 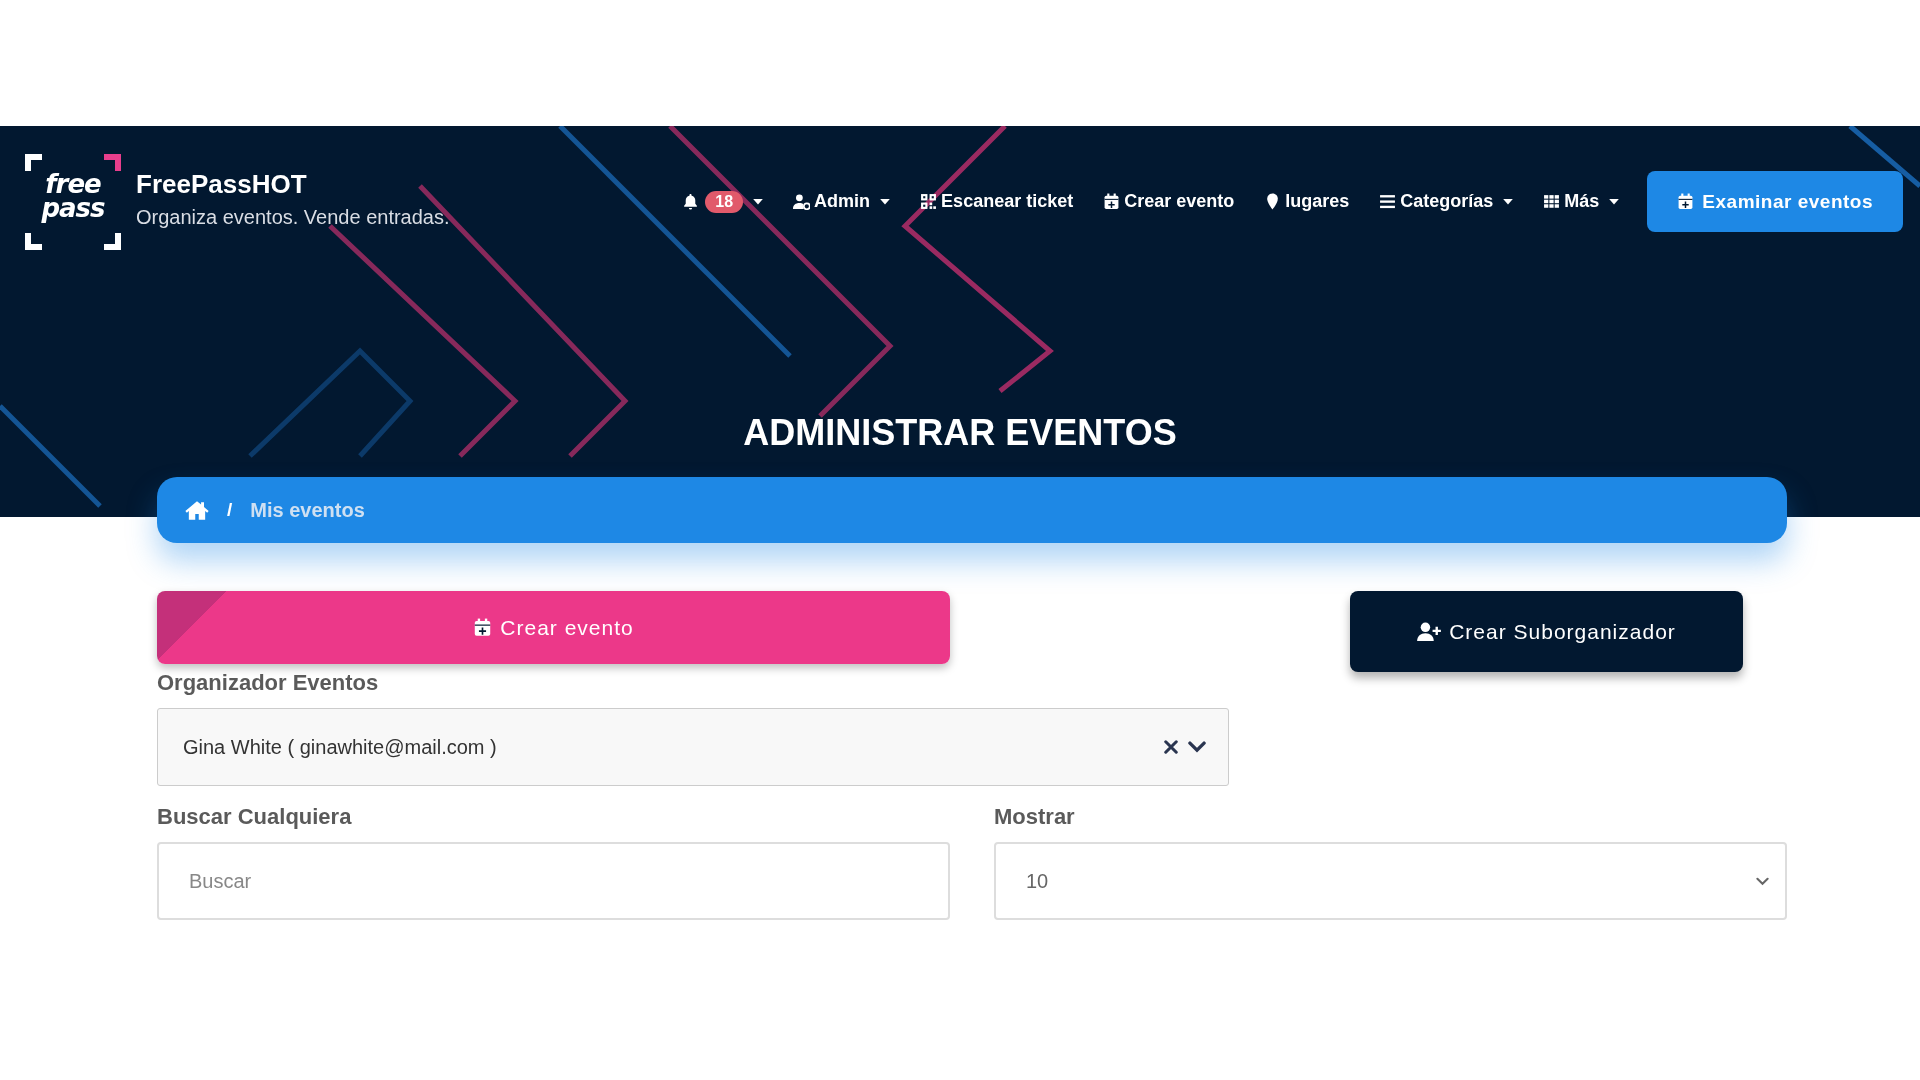 I want to click on menu-icon, so click(x=1388, y=201).